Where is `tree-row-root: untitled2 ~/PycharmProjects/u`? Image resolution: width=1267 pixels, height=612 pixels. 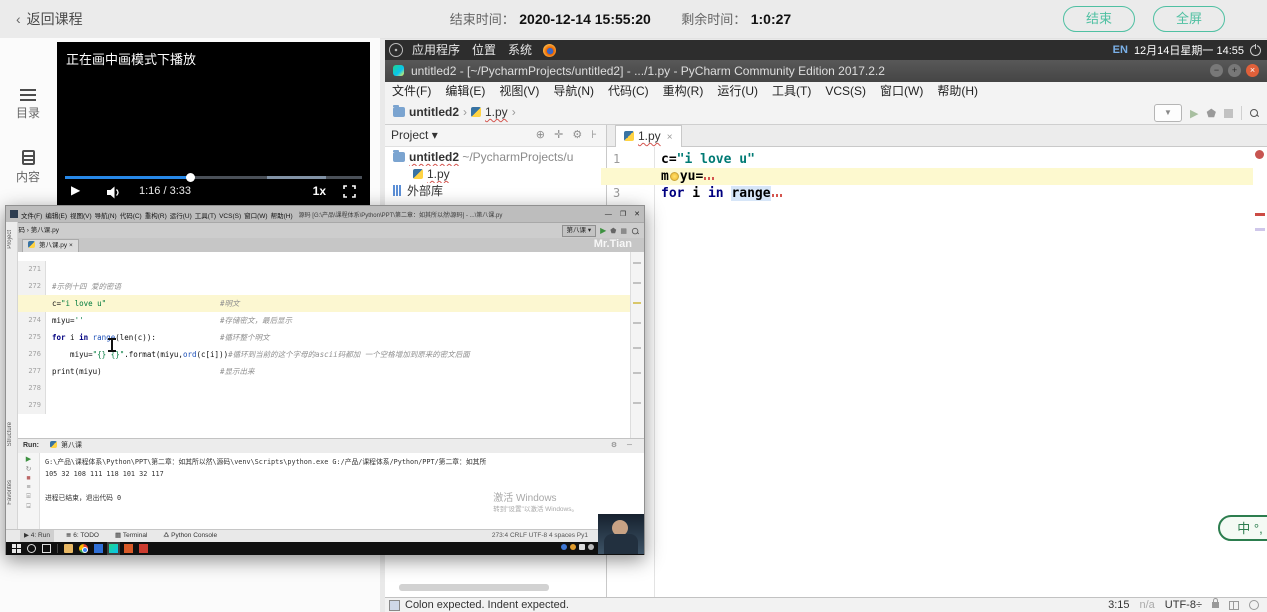 tree-row-root: untitled2 ~/PycharmProjects/u is located at coordinates (495, 157).